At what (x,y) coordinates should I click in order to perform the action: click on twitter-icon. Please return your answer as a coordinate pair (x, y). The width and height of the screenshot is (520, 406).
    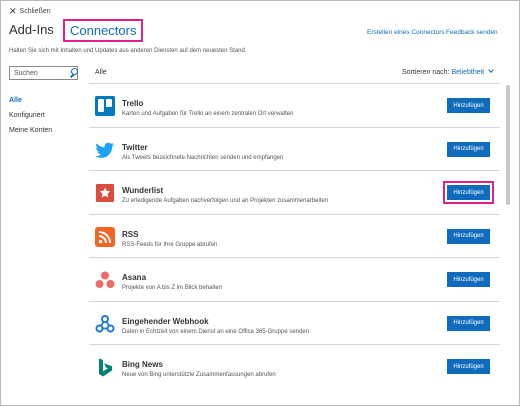
    Looking at the image, I should click on (104, 150).